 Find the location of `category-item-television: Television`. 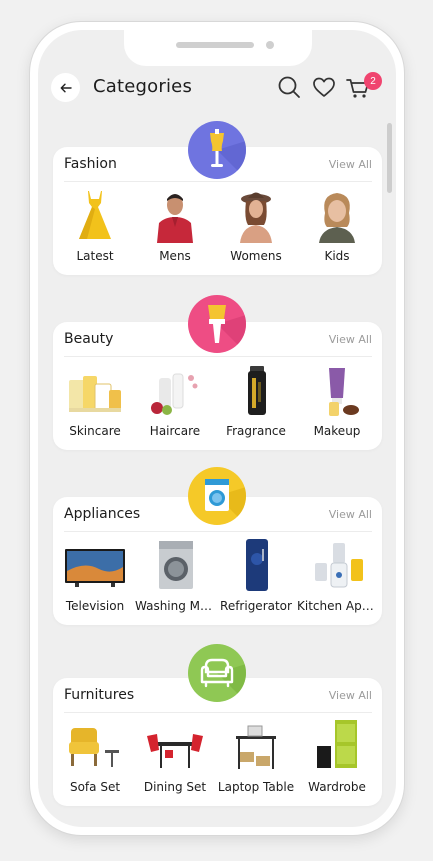

category-item-television: Television is located at coordinates (95, 578).